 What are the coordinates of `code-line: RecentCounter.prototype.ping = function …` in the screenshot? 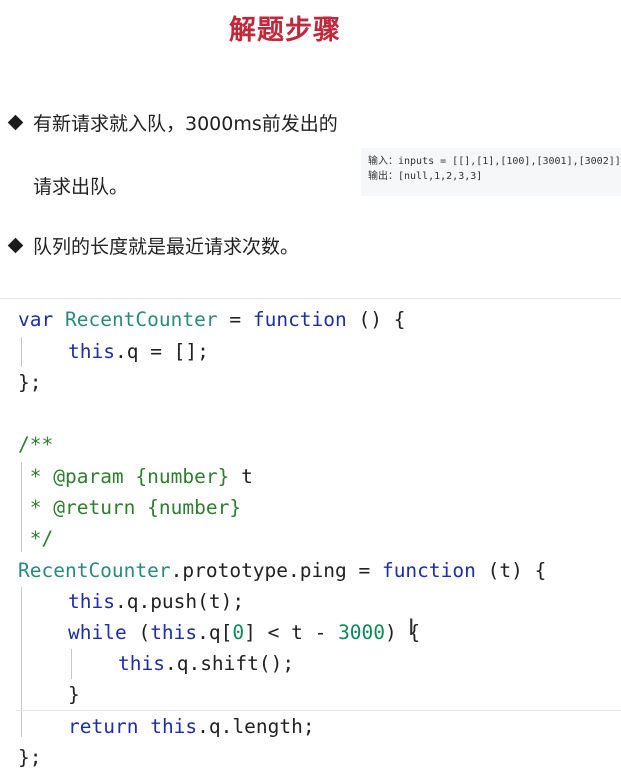 It's located at (282, 570).